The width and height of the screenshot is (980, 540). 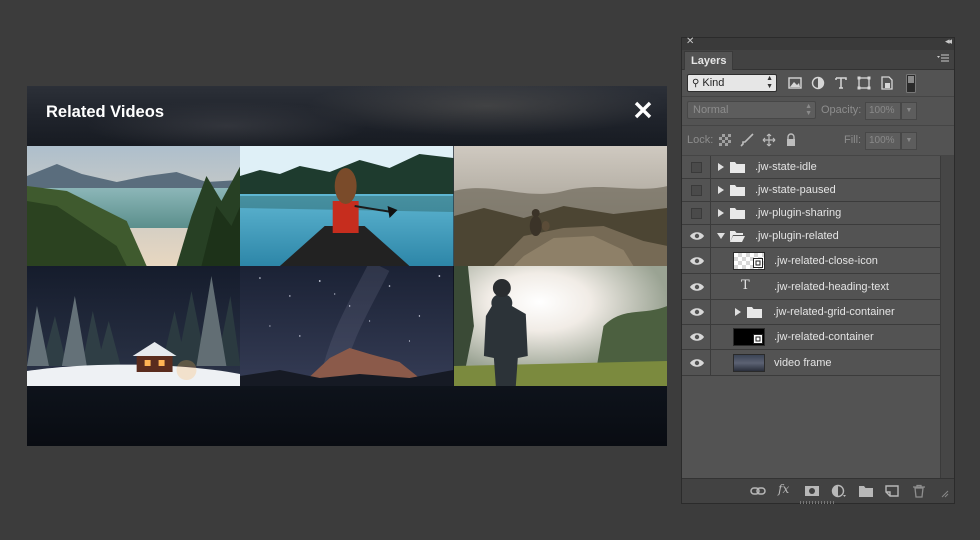 I want to click on image-filter-icon, so click(x=795, y=83).